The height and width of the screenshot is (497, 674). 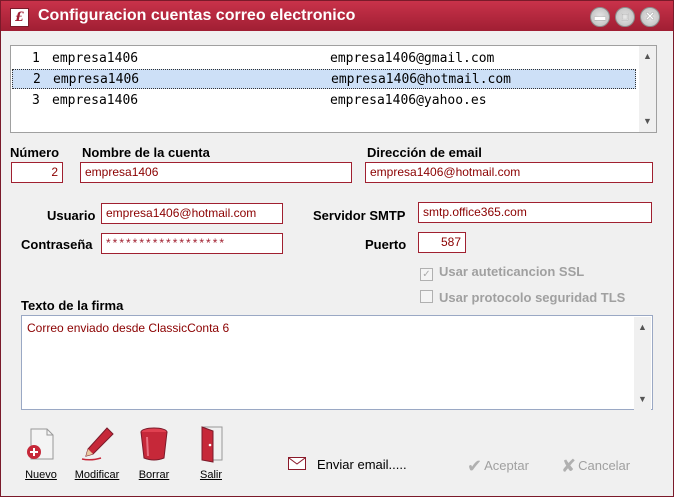 What do you see at coordinates (642, 363) in the screenshot?
I see `signature-scrollbar: ▲ ▼` at bounding box center [642, 363].